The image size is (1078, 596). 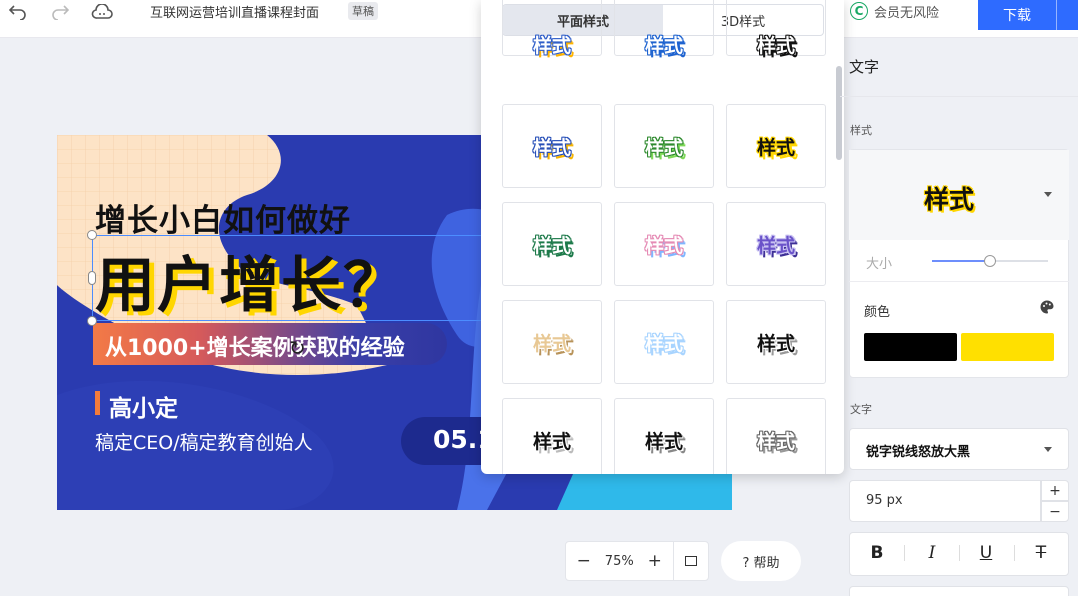 I want to click on draft-badge: 草稿, so click(x=363, y=11).